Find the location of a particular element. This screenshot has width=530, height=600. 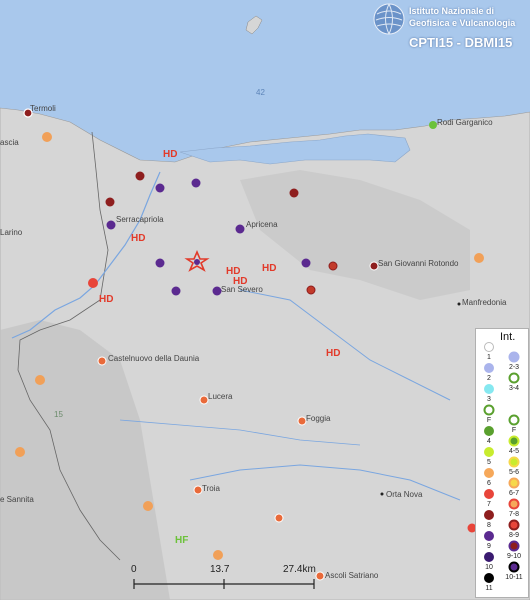

institute-name-line2: Geofisica e Vulcanologia is located at coordinates (462, 23).